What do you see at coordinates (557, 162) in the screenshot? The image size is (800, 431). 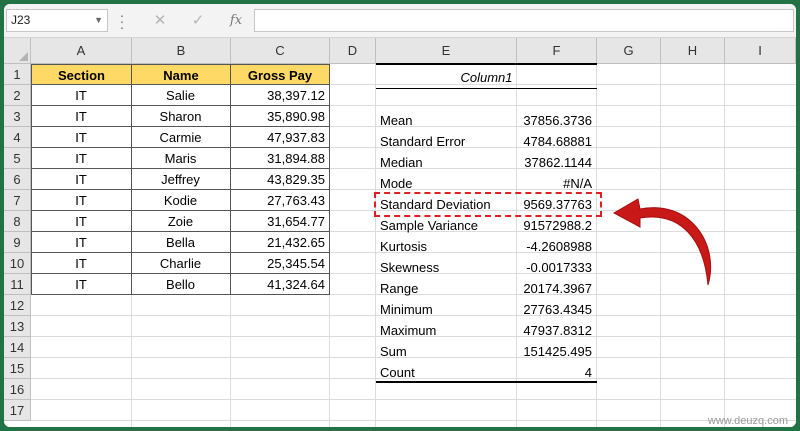 I see `stats-value: 37862.1144` at bounding box center [557, 162].